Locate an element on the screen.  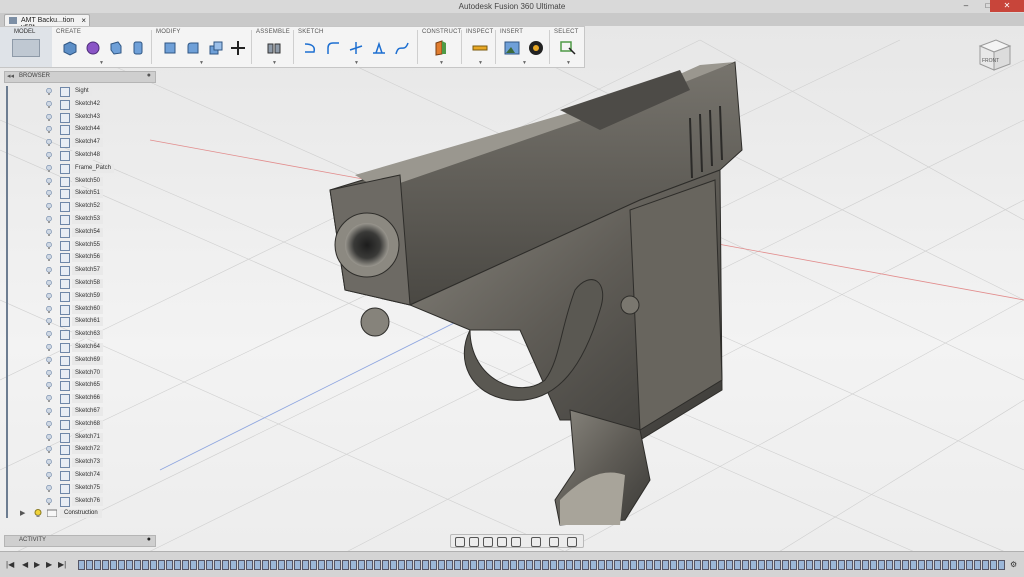
timeline-settings-icon: ⚙ is located at coordinates (1013, 564).